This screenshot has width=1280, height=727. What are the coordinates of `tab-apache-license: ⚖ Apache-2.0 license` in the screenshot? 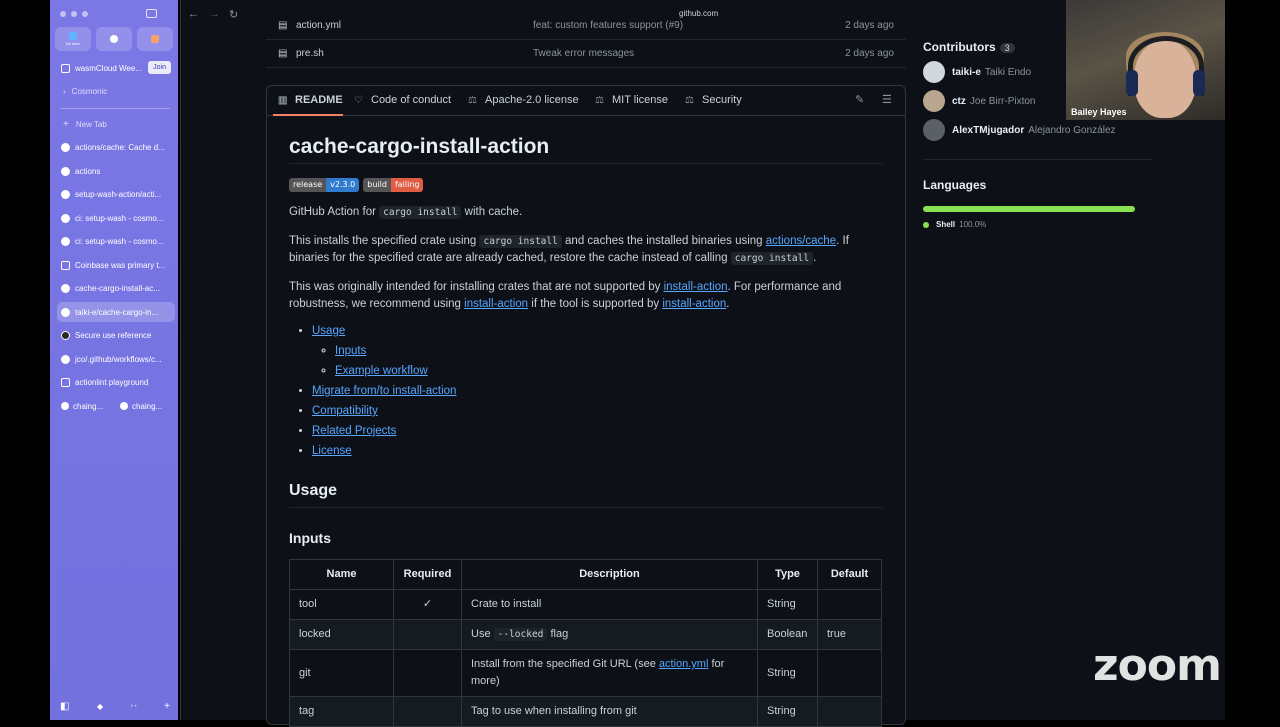 It's located at (523, 100).